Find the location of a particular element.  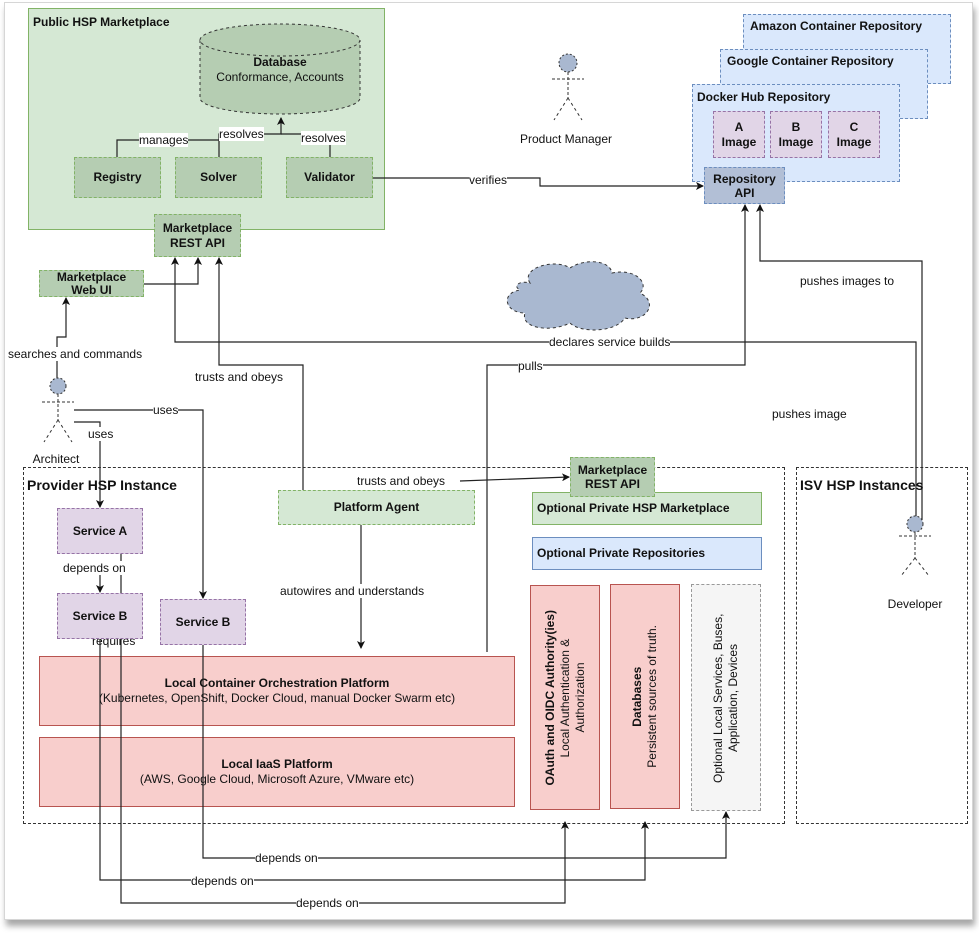

service-b-label-1: Service B is located at coordinates (100, 615).